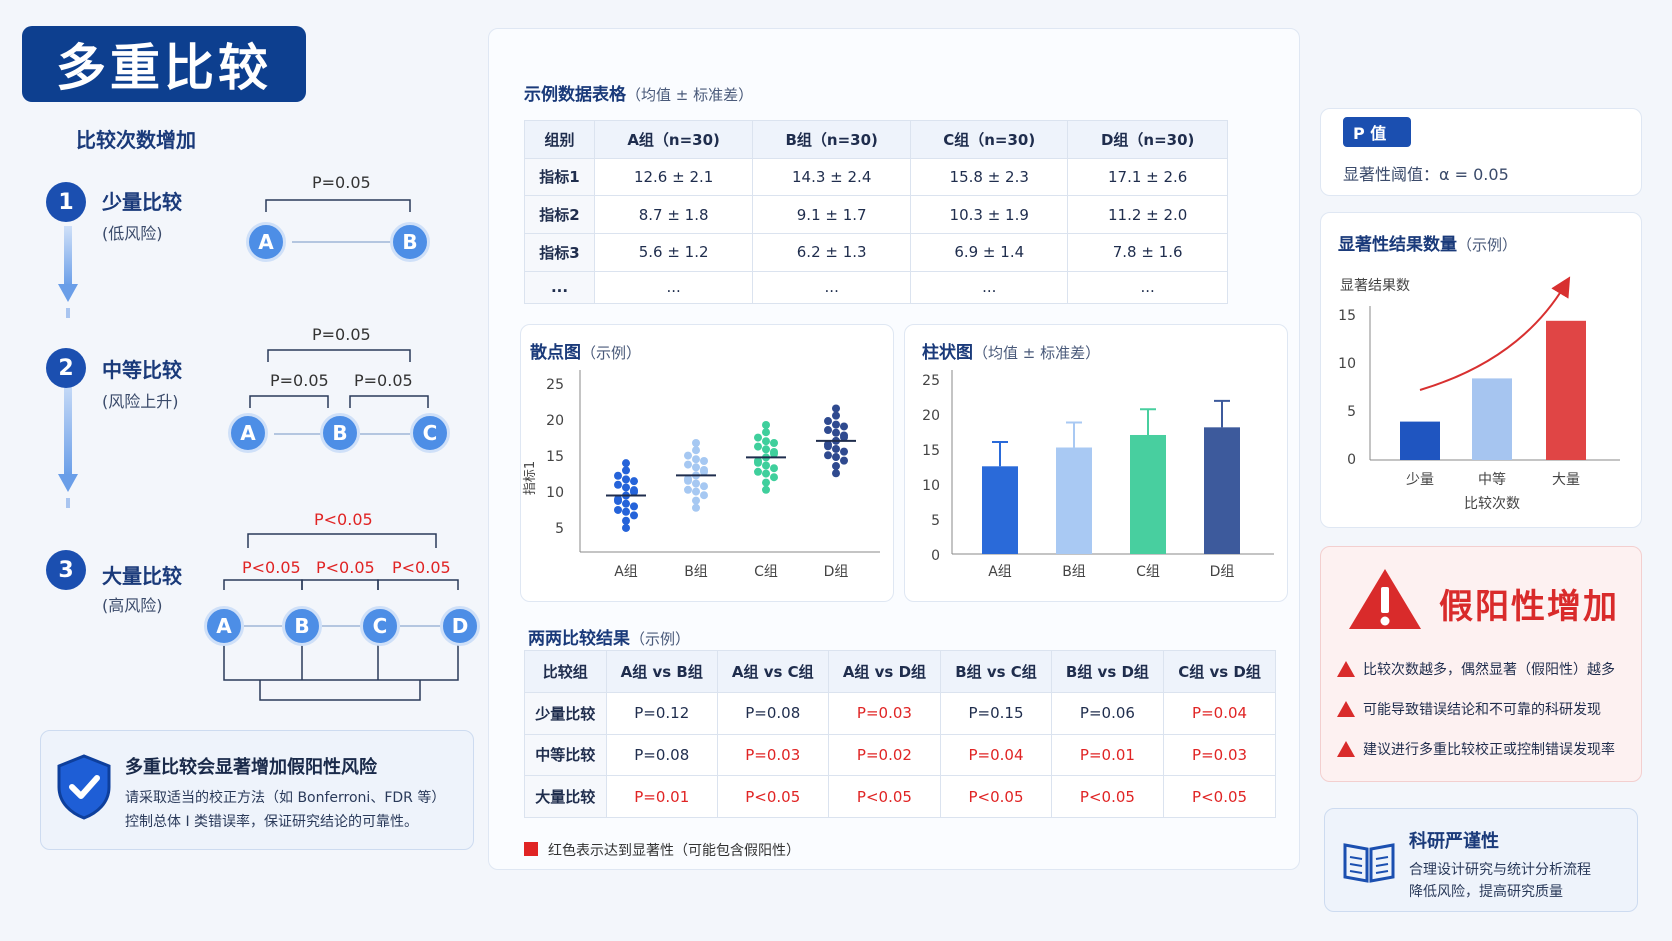 Image resolution: width=1672 pixels, height=941 pixels. What do you see at coordinates (1476, 749) in the screenshot?
I see `warning-item: 建议进行多重比较校正或控制错误发现率` at bounding box center [1476, 749].